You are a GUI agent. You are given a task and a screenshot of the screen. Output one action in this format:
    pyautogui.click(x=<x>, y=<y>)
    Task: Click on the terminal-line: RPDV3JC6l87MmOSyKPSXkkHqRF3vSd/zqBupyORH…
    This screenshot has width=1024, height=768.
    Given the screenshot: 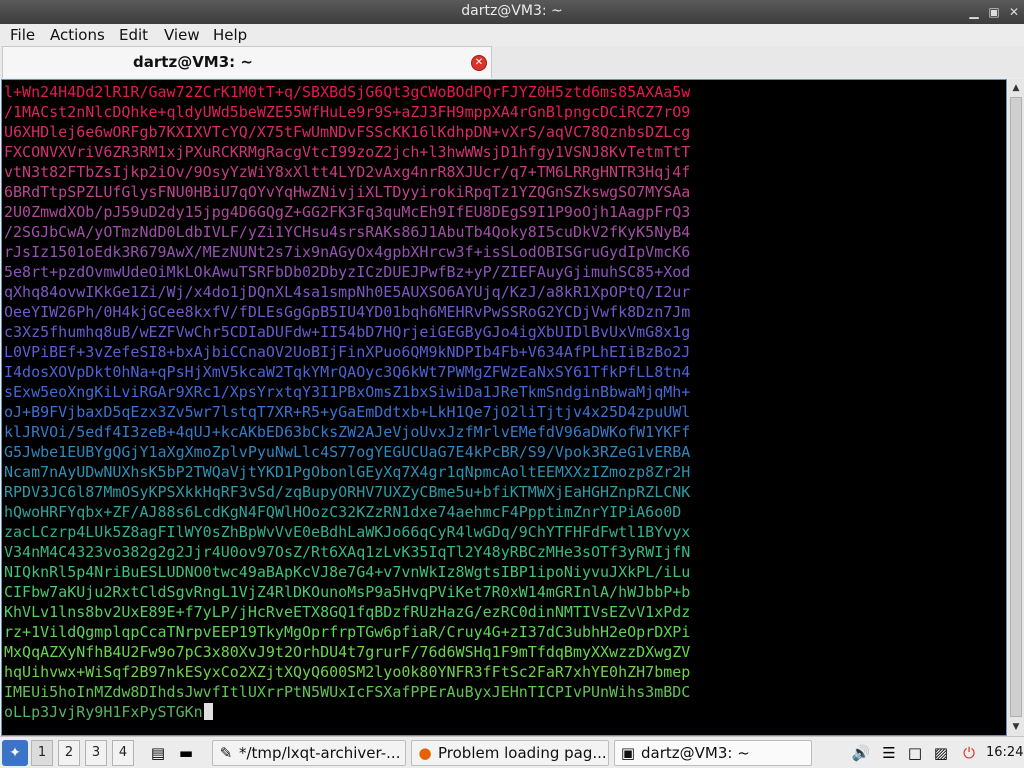 What is the action you would take?
    pyautogui.click(x=347, y=492)
    